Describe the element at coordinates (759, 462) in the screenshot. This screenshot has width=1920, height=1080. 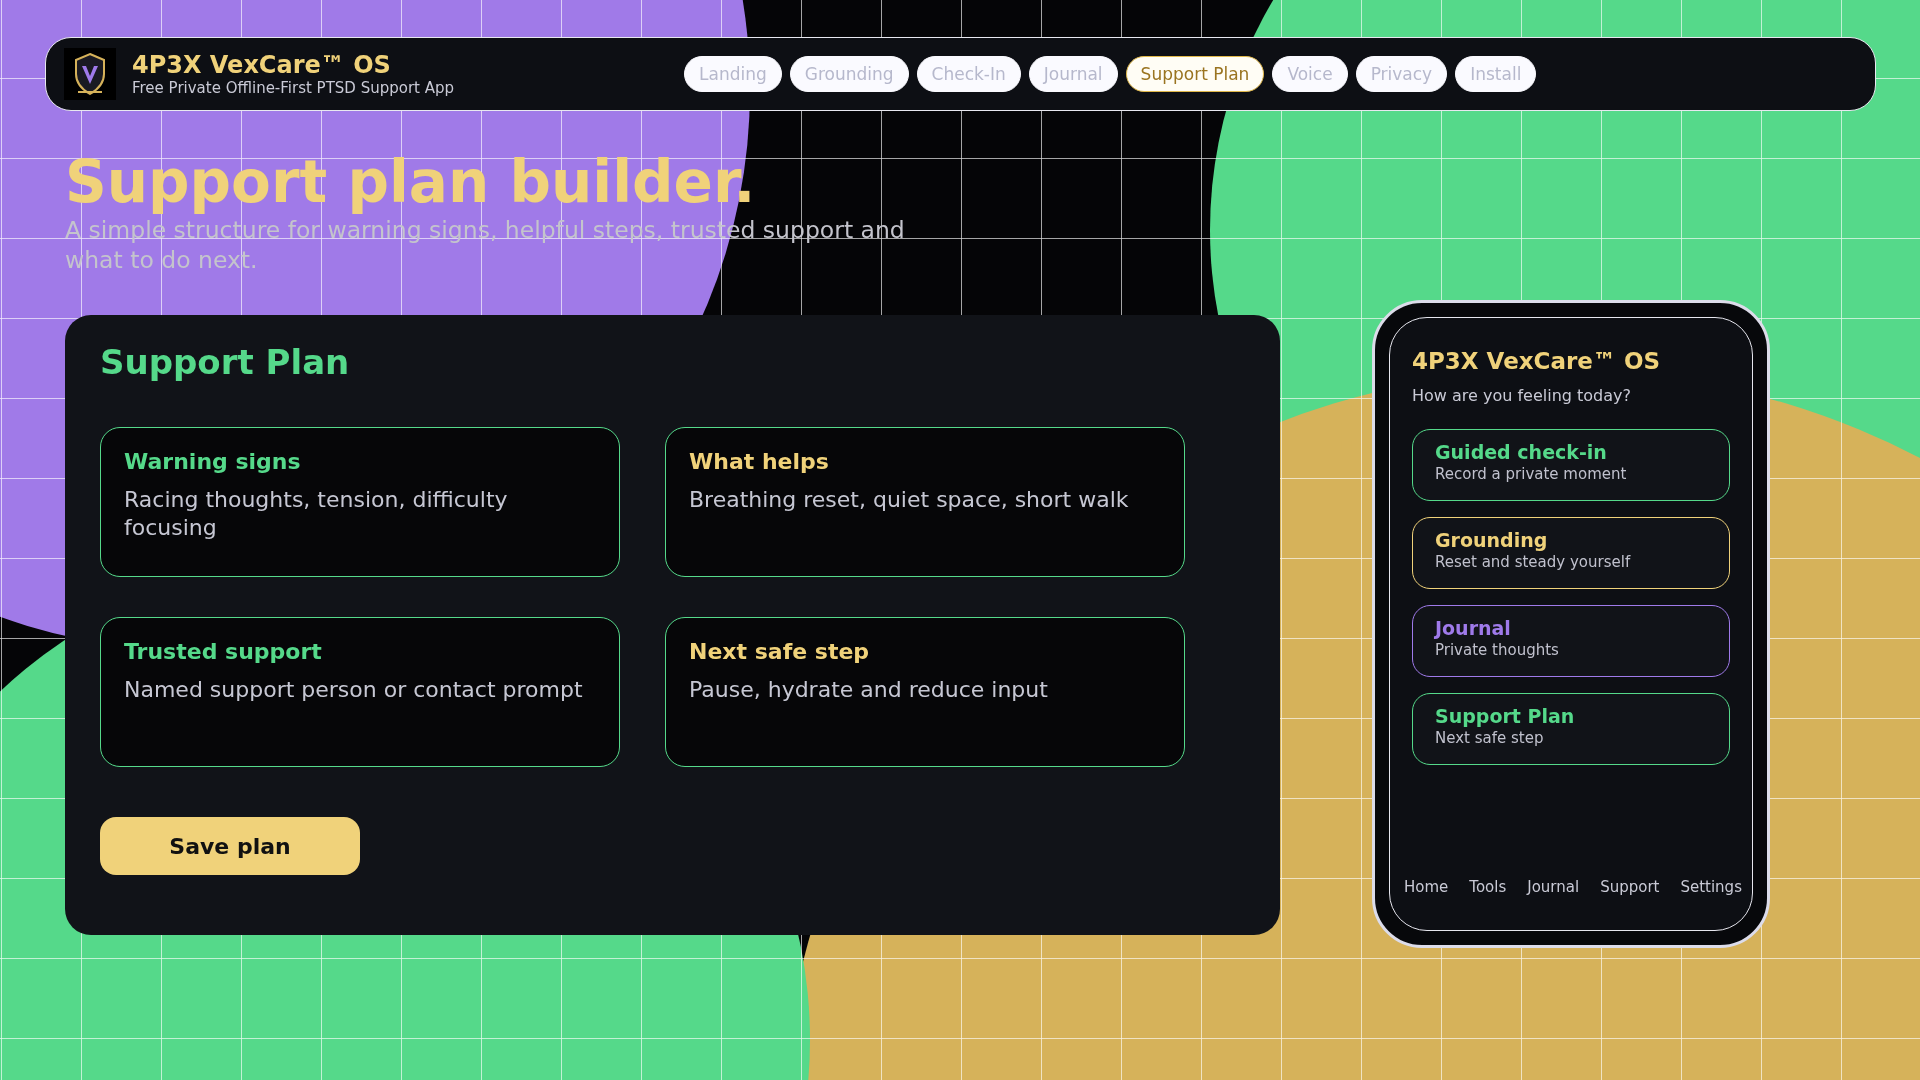
I see `section-title: What helps` at that location.